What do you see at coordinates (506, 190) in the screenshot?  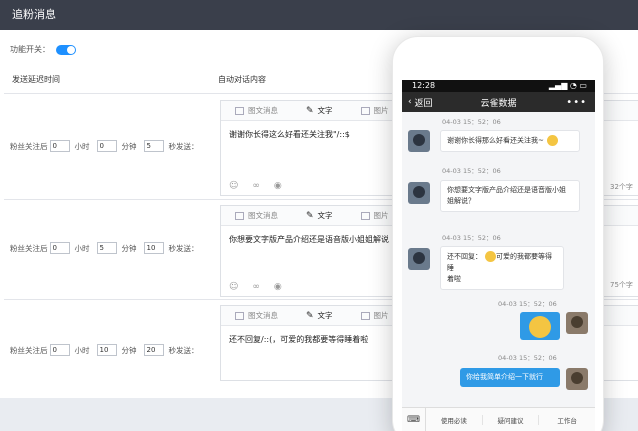 I see `bubble-text: 你想要文字版产品介绍还是语音版小姐` at bounding box center [506, 190].